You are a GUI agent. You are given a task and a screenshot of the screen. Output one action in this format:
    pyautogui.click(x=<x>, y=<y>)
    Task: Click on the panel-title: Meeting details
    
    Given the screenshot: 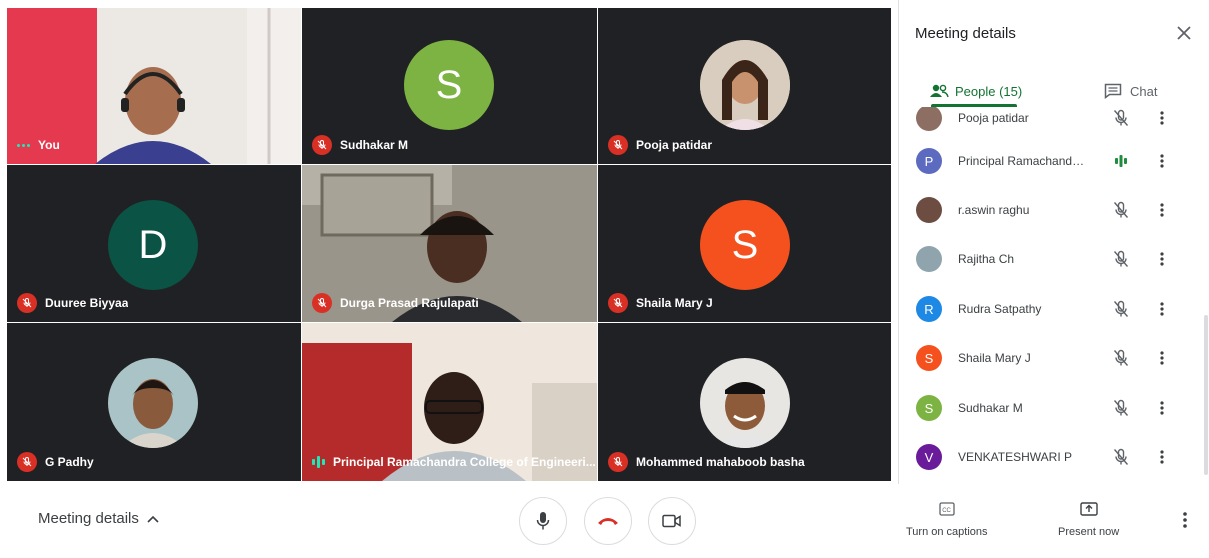 What is the action you would take?
    pyautogui.click(x=965, y=33)
    